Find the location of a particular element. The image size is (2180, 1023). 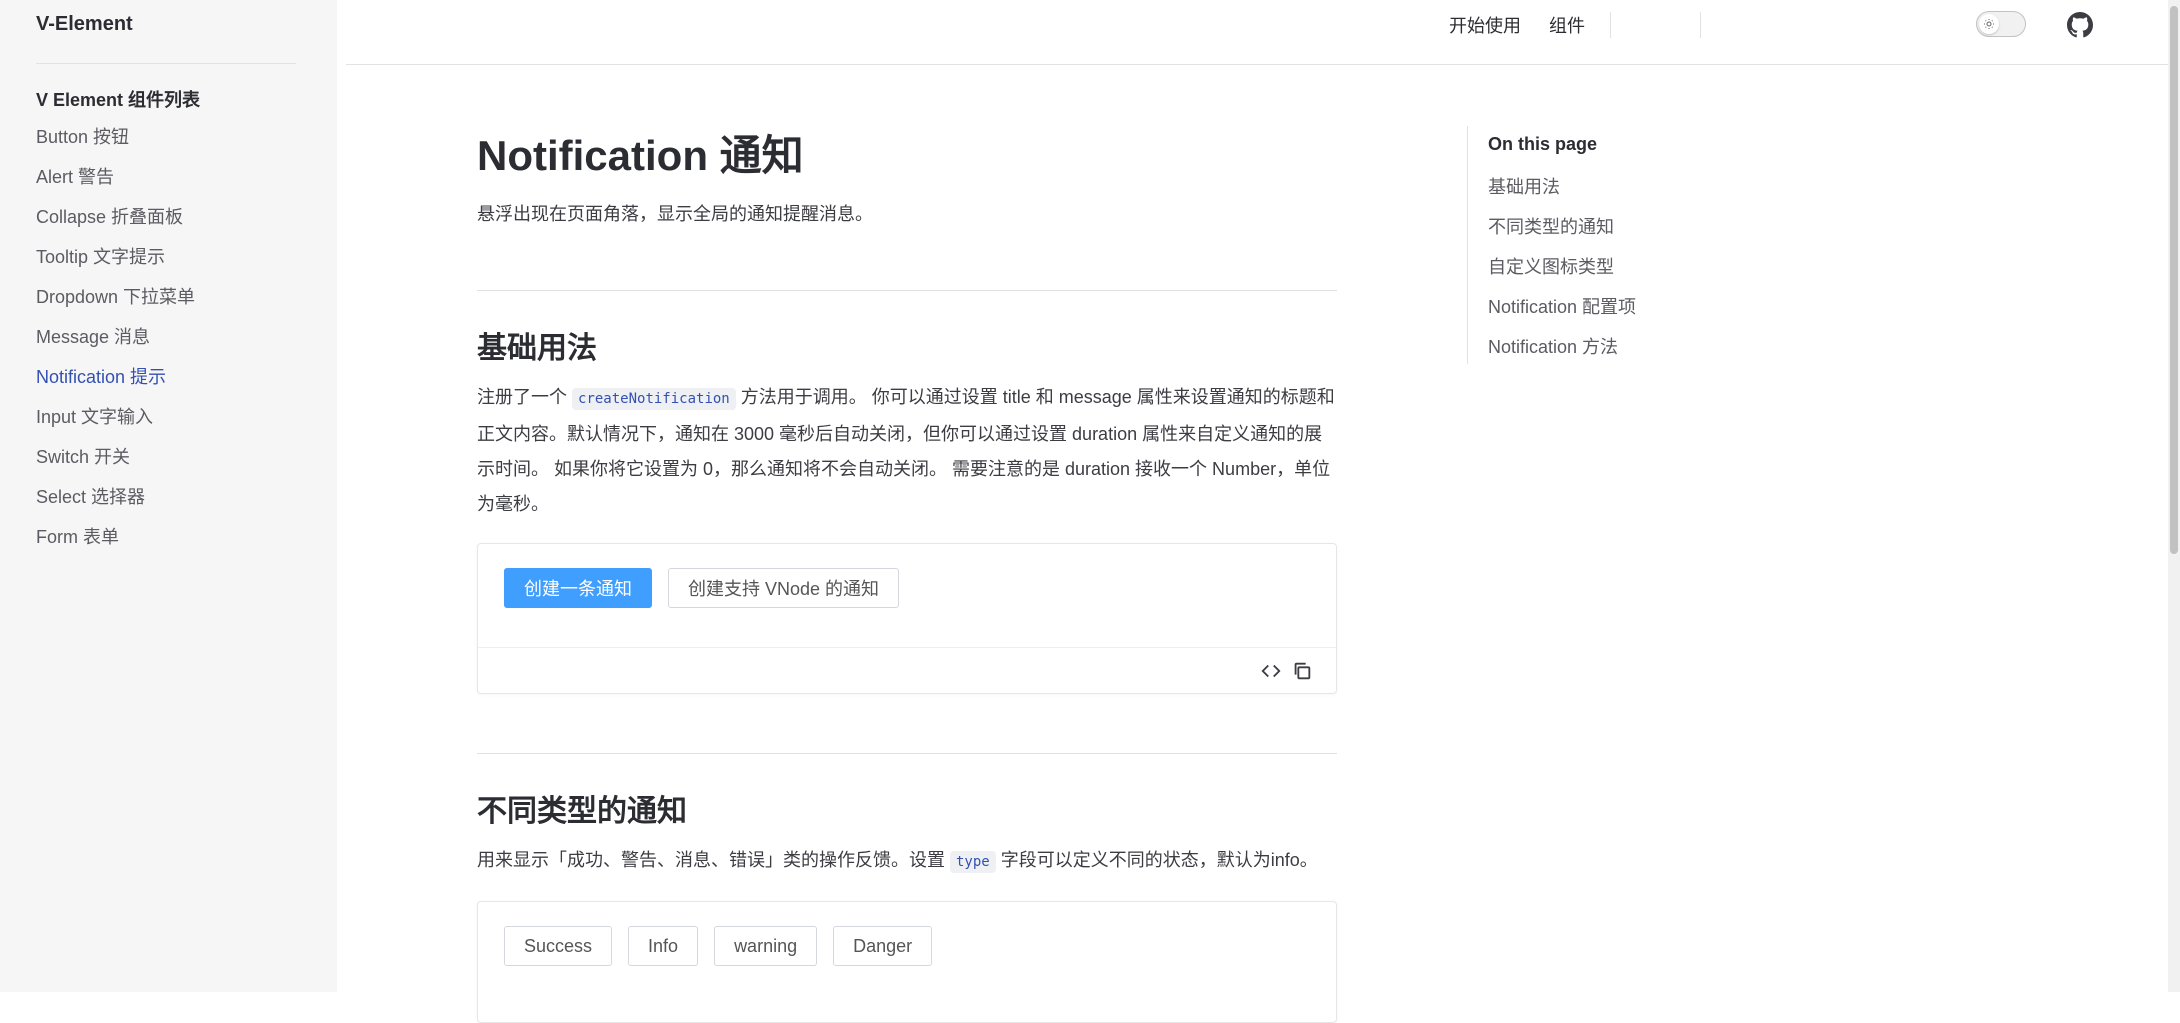

create-vnode-notification-button: 创建支持 VNode 的通知 is located at coordinates (784, 588).